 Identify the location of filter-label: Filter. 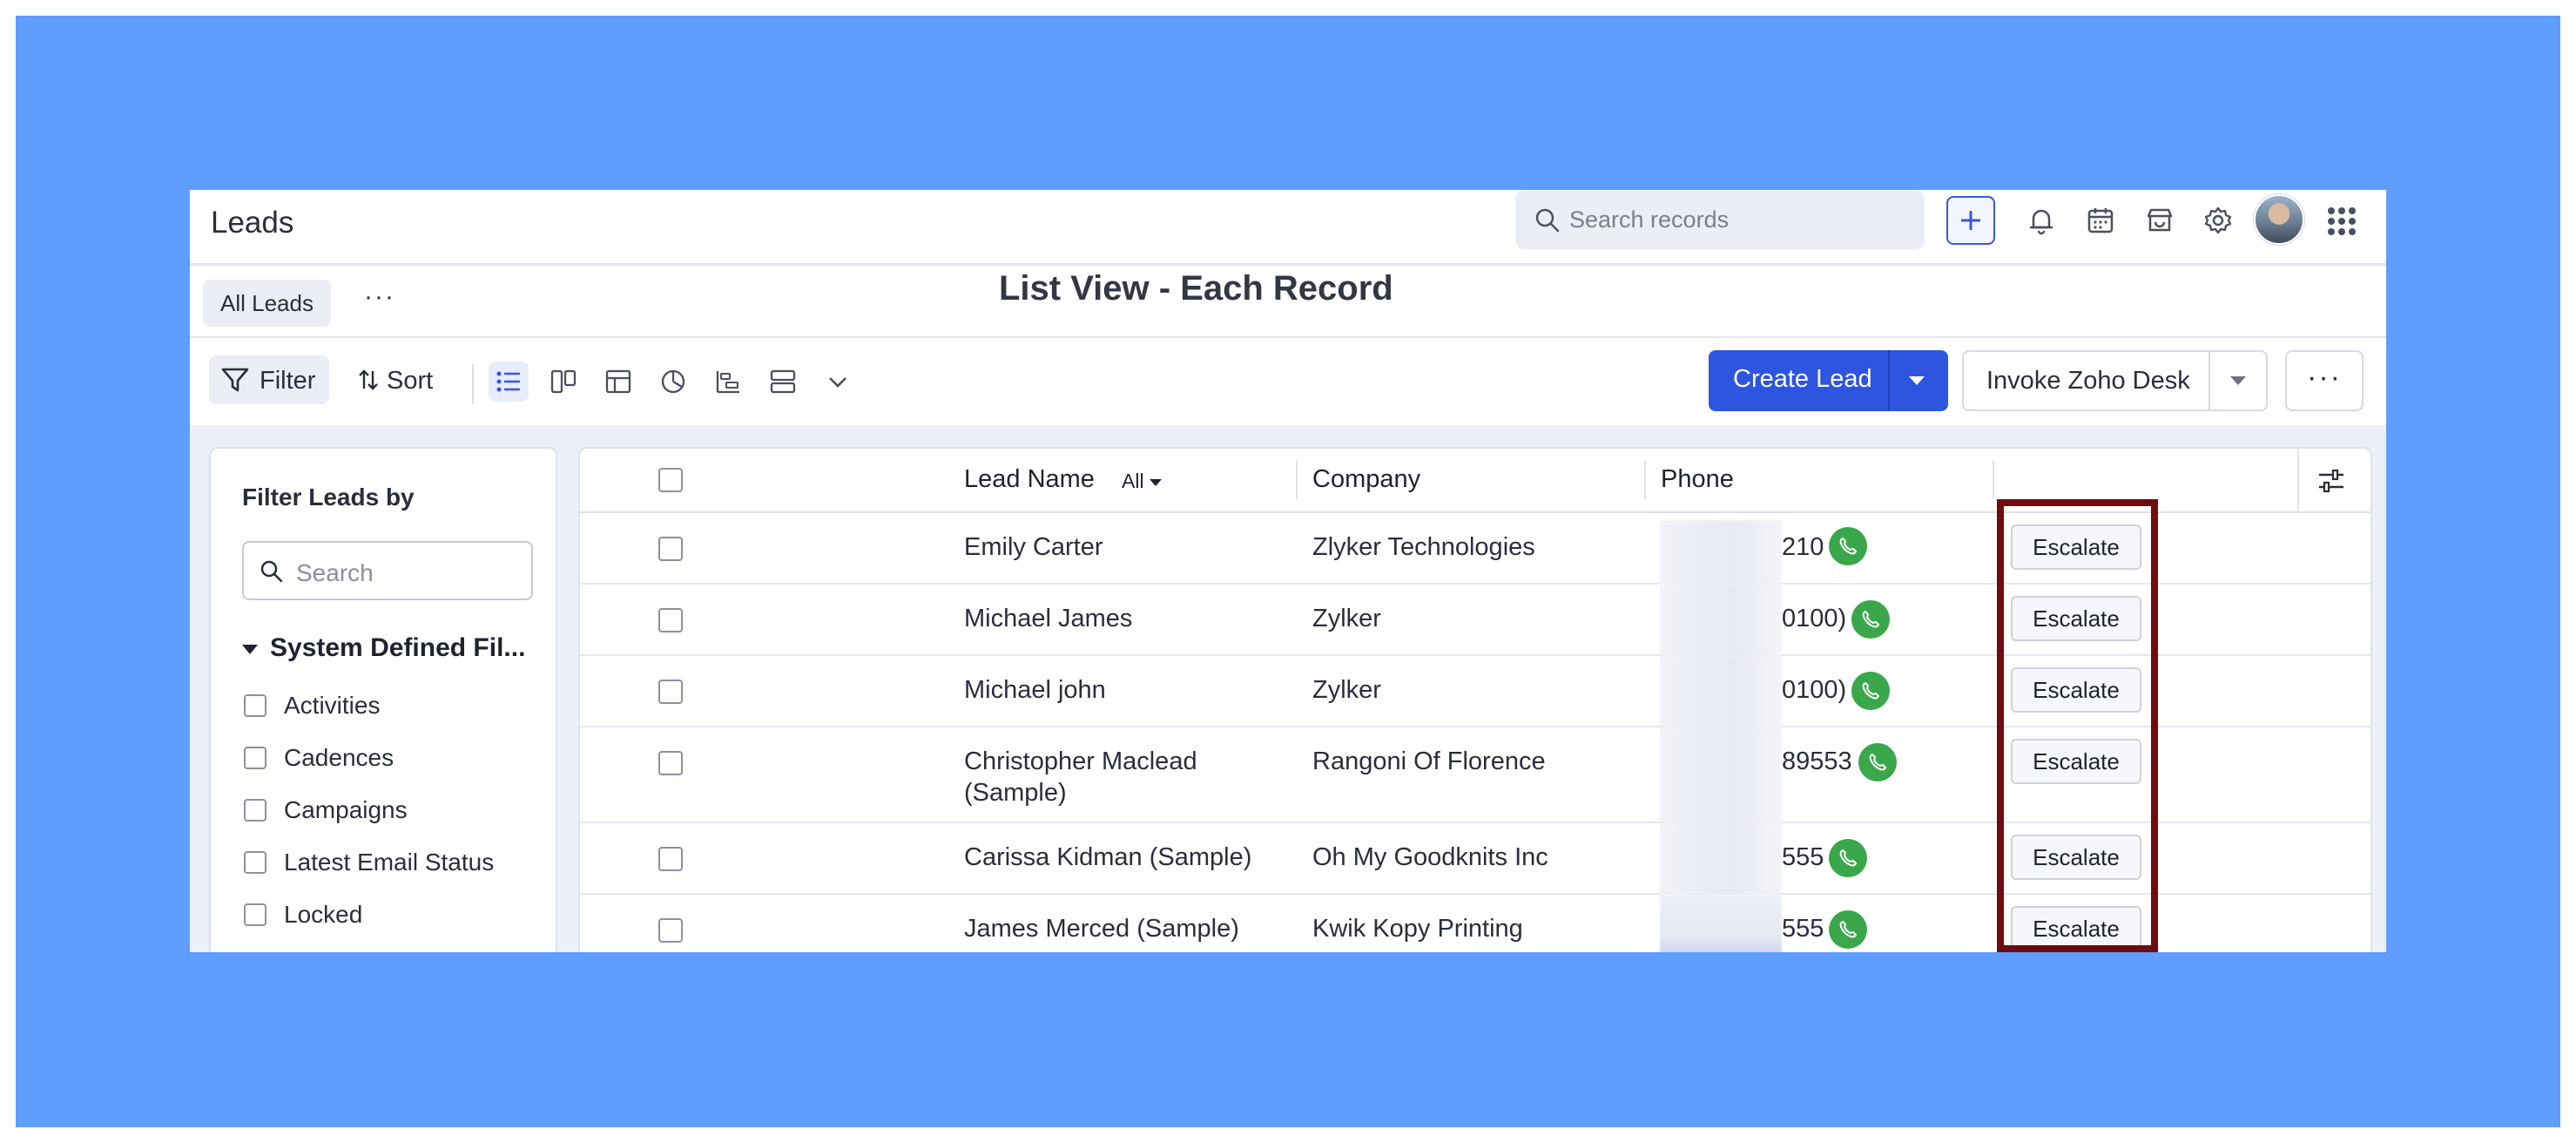
(288, 381).